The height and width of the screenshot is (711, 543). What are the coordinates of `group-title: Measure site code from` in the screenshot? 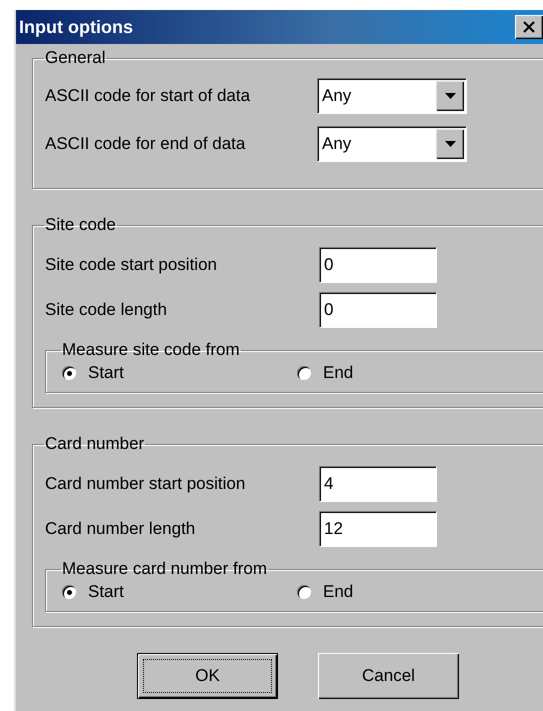 It's located at (151, 350).